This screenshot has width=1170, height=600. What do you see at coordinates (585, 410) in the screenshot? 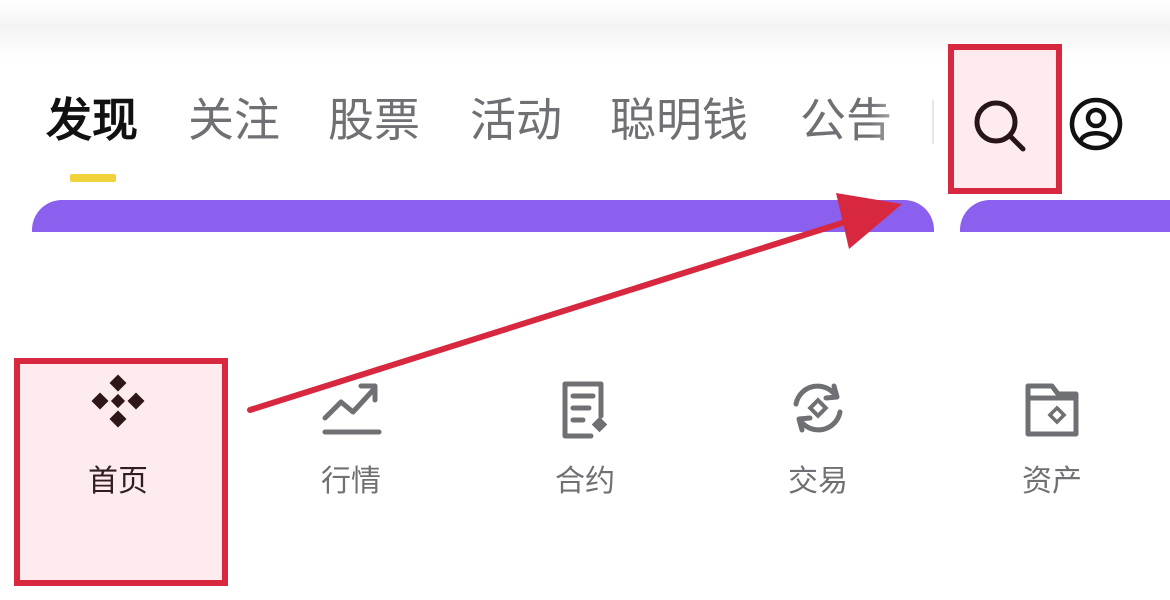
I see `document-icon` at bounding box center [585, 410].